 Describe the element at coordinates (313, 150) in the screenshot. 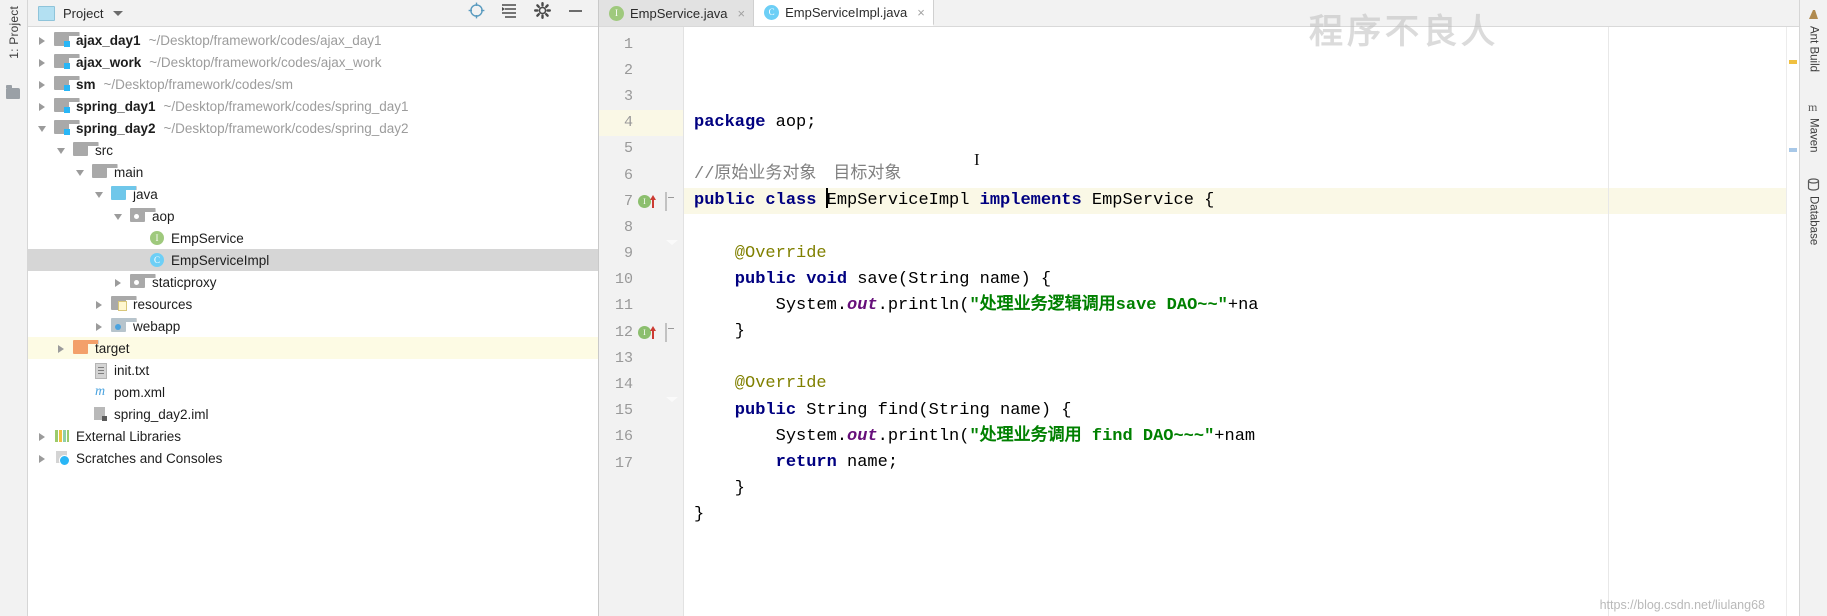

I see `tree-row-src: src` at that location.